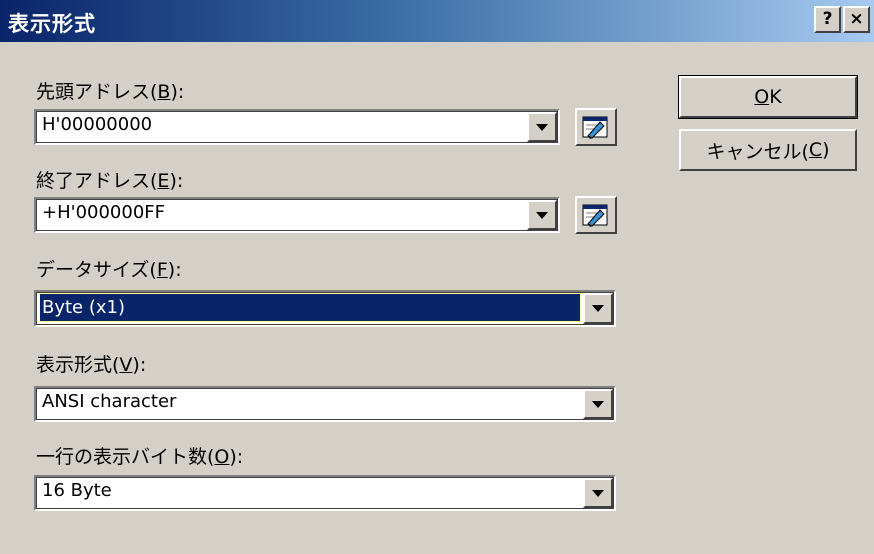 The width and height of the screenshot is (874, 554). I want to click on bytes-per-line-value: 16 Byte, so click(77, 490).